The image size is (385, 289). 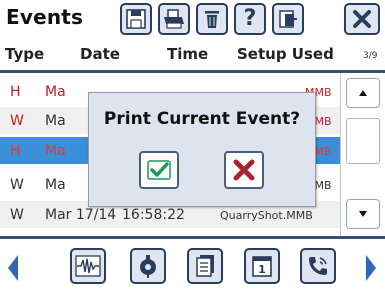 I want to click on phone-button, so click(x=318, y=266).